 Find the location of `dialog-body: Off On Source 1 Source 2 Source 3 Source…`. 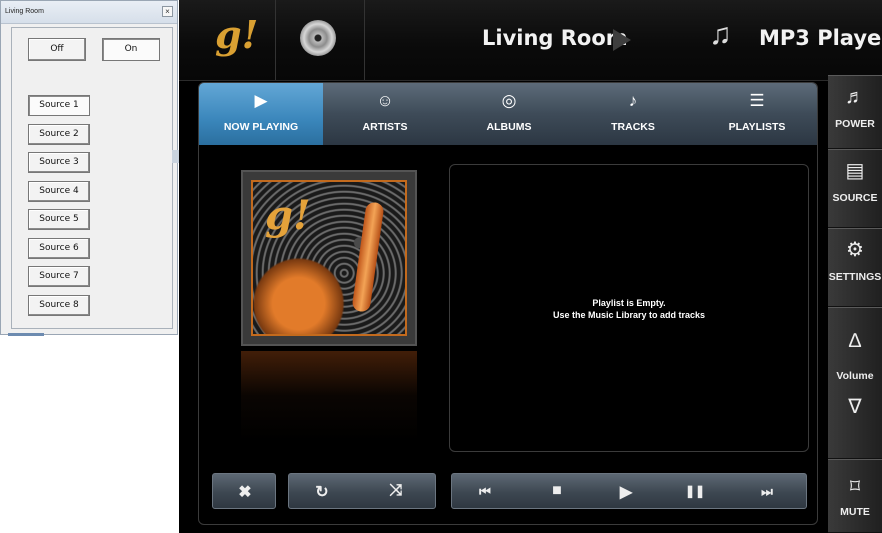

dialog-body: Off On Source 1 Source 2 Source 3 Source… is located at coordinates (92, 178).